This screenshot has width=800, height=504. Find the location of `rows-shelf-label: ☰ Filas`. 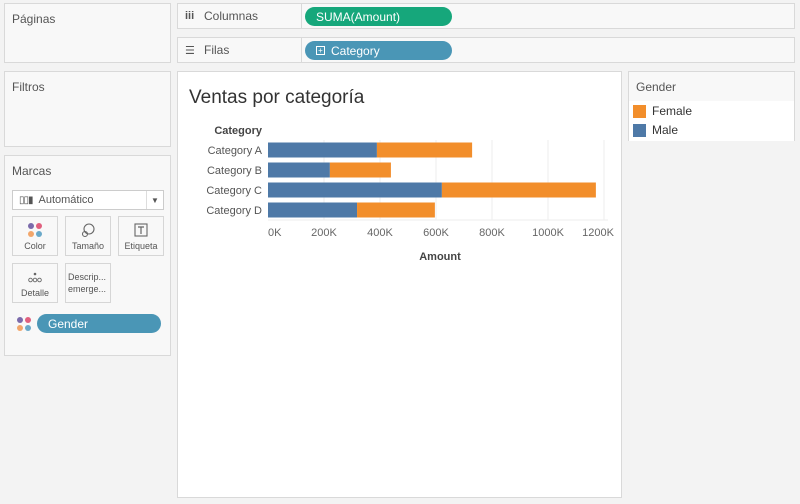

rows-shelf-label: ☰ Filas is located at coordinates (240, 50).